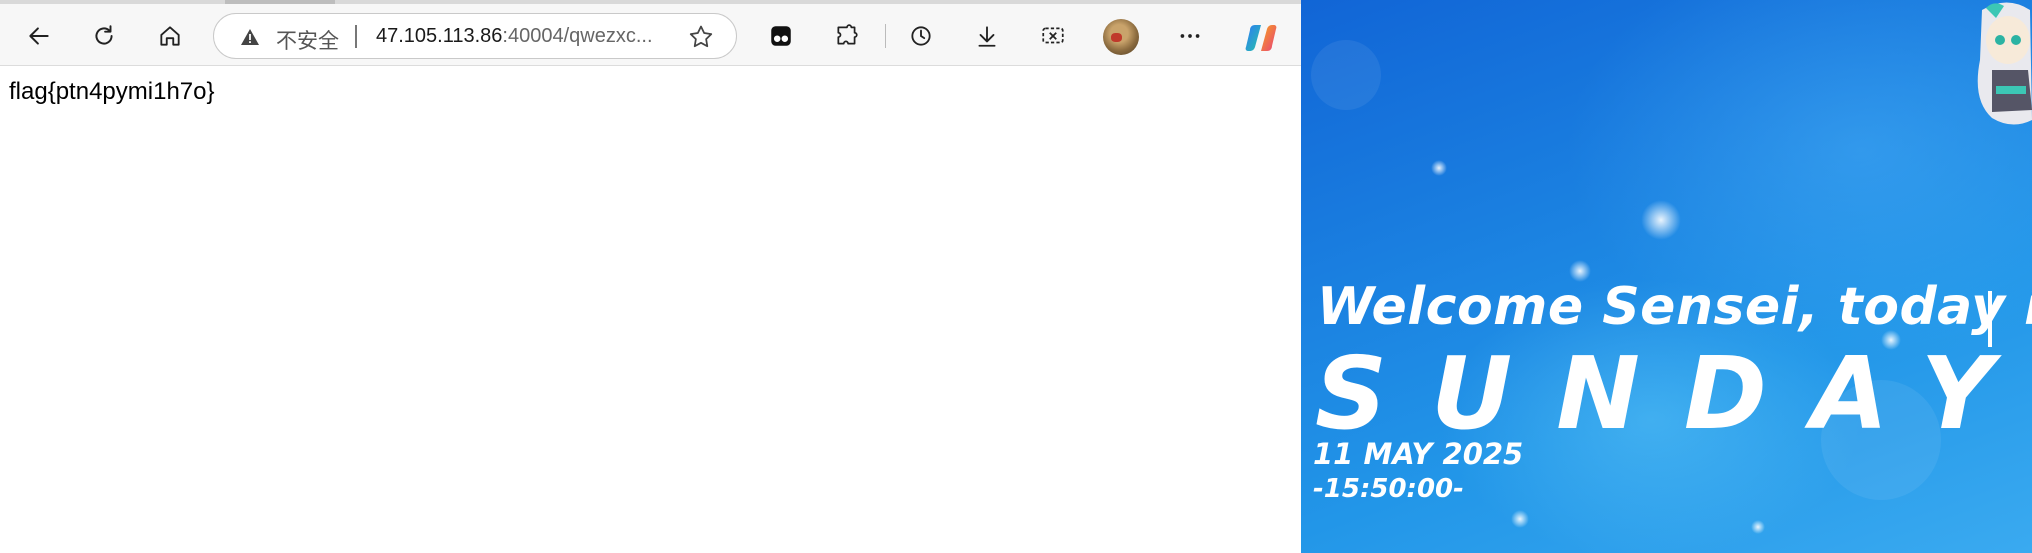  What do you see at coordinates (1388, 489) in the screenshot?
I see `time-text: -15:50:00-` at bounding box center [1388, 489].